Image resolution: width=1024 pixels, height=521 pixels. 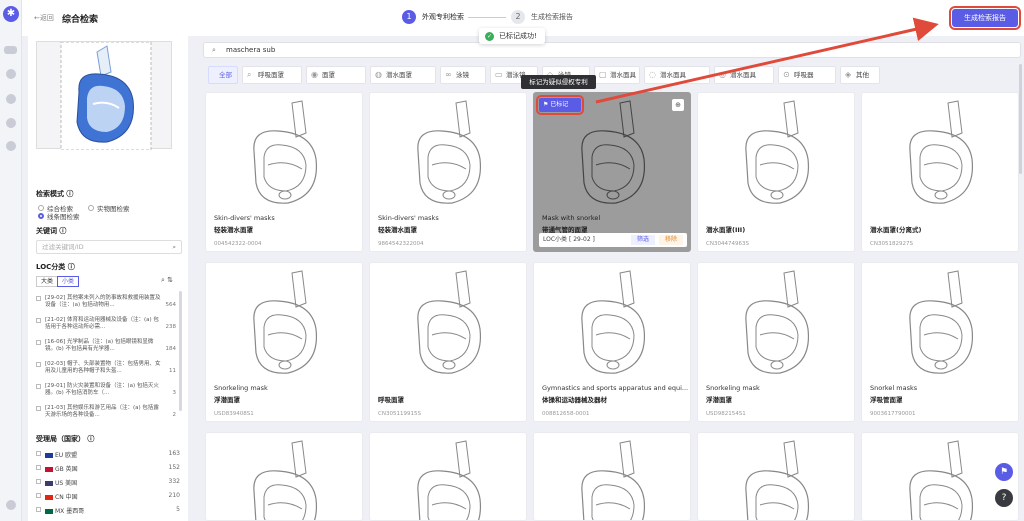 What do you see at coordinates (47, 281) in the screenshot?
I see `loc-tab-major: 大类` at bounding box center [47, 281].